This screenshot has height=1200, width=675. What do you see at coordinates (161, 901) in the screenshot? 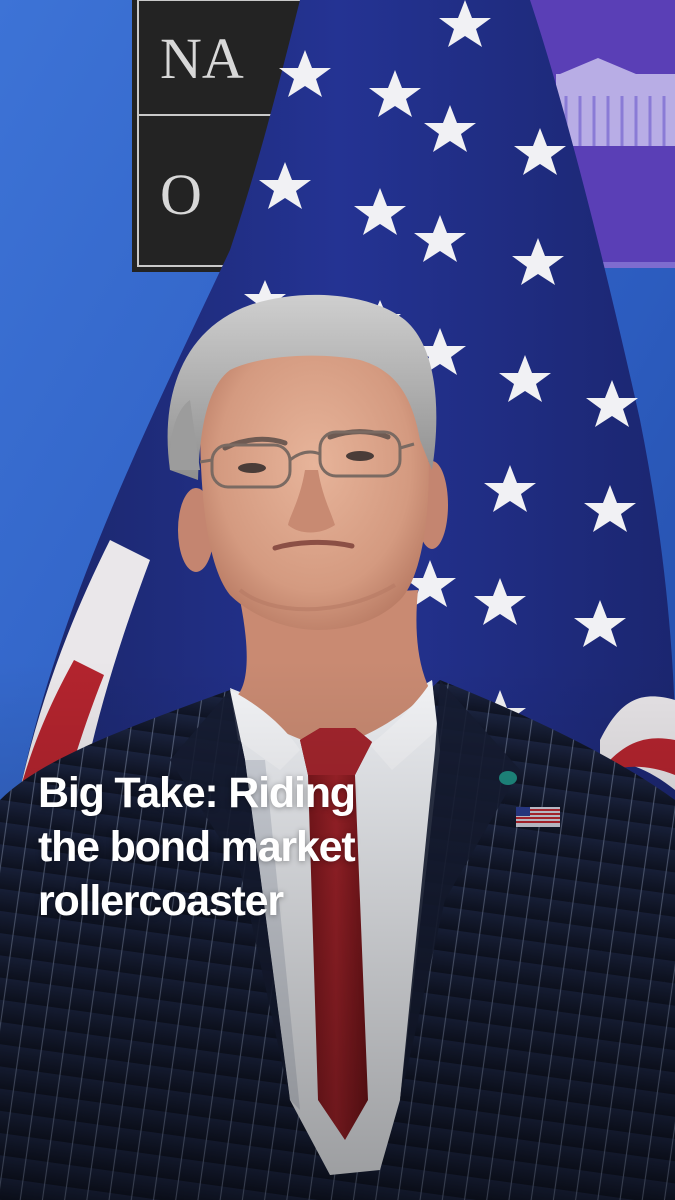
I see `headline-line-3: rollercoaster` at bounding box center [161, 901].